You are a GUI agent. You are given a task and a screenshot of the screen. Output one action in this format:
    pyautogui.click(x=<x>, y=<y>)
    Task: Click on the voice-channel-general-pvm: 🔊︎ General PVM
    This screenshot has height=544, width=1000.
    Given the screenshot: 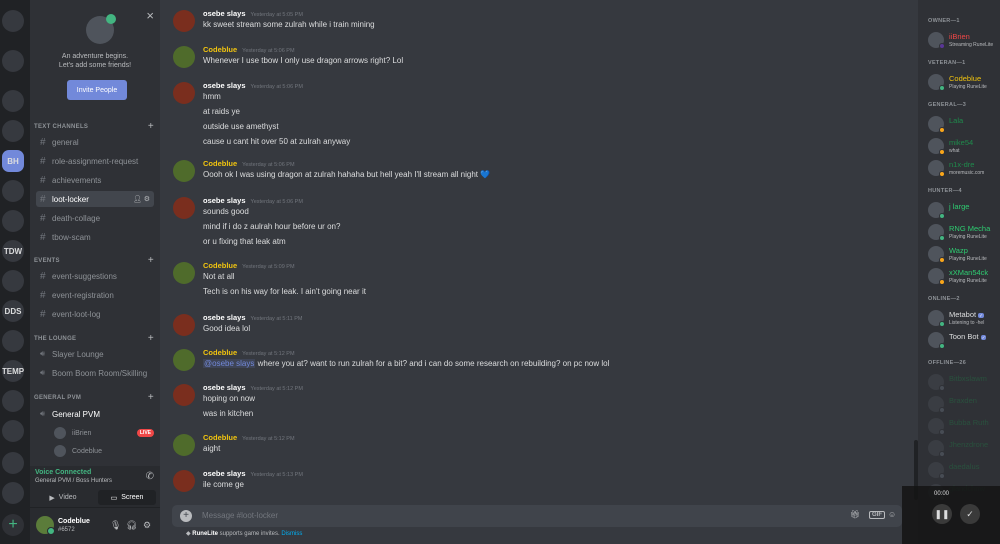 What is the action you would take?
    pyautogui.click(x=95, y=414)
    